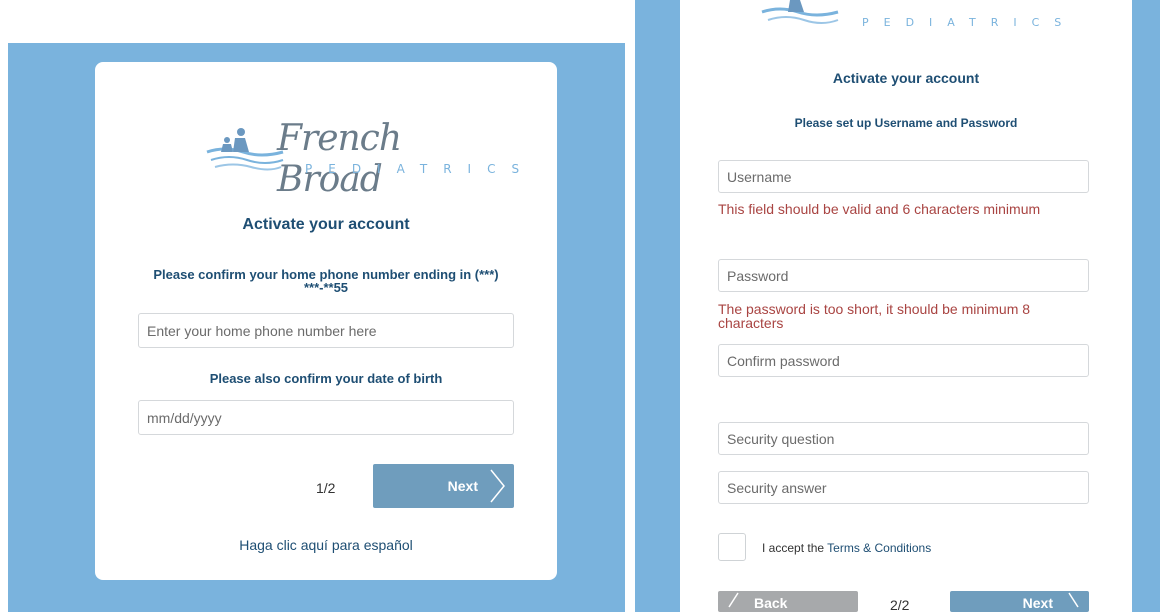 This screenshot has width=1160, height=612. I want to click on terms-checkbox, so click(732, 547).